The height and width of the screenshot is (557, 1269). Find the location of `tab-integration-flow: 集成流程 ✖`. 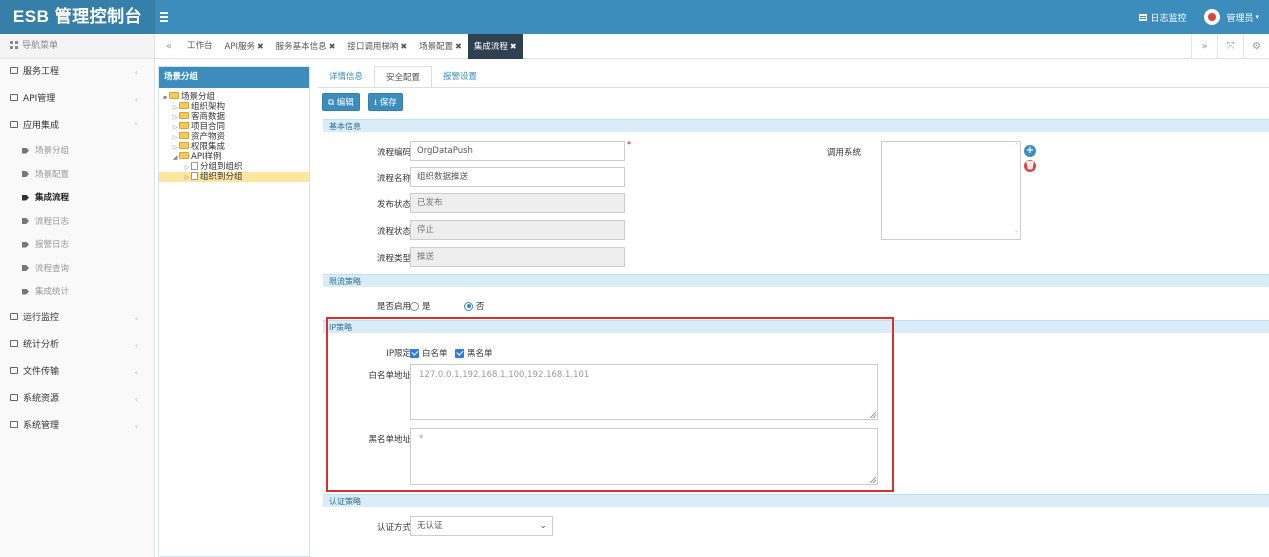

tab-integration-flow: 集成流程 ✖ is located at coordinates (495, 46).